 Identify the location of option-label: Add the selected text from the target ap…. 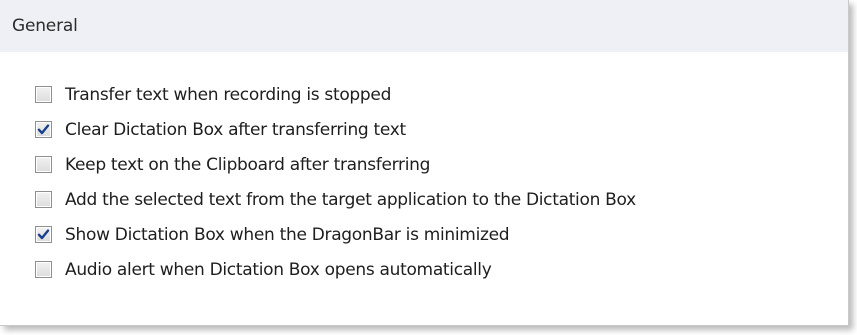
(350, 199).